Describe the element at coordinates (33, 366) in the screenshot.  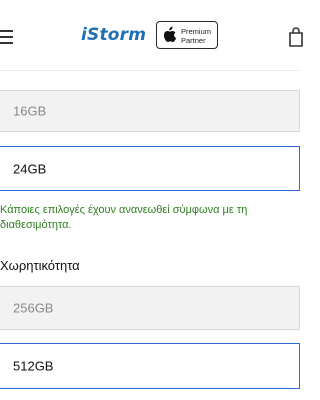
I see `option-label: 512GB` at that location.